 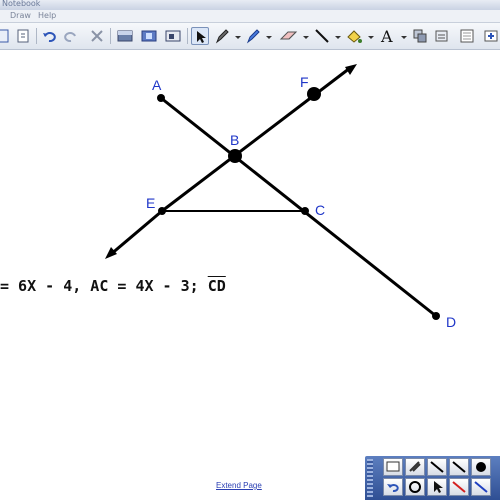 What do you see at coordinates (354, 36) in the screenshot?
I see `fill-icon` at bounding box center [354, 36].